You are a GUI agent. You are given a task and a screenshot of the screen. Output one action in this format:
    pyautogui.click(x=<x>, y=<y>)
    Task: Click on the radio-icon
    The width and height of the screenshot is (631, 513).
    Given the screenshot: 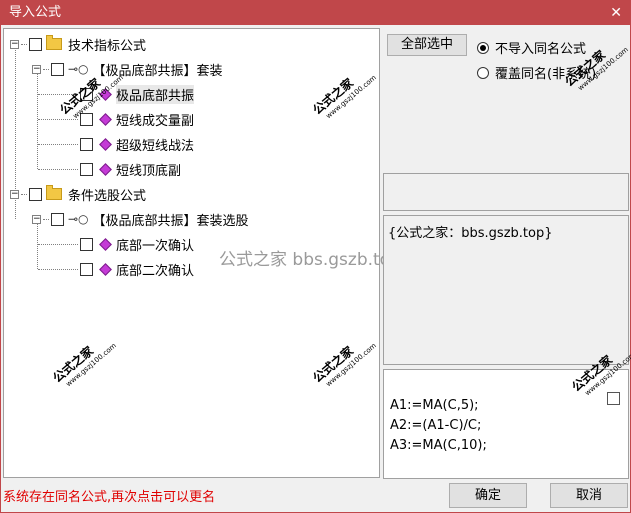 What is the action you would take?
    pyautogui.click(x=483, y=72)
    